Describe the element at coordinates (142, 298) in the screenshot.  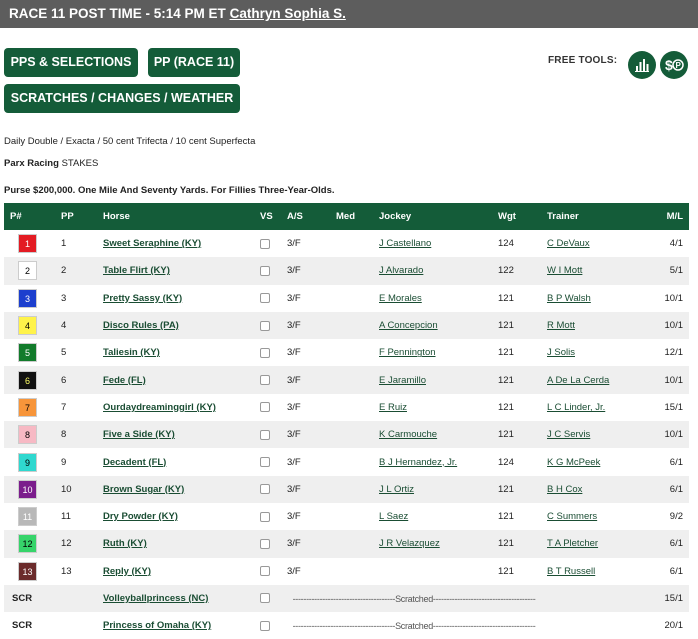
I see `horse-link: Pretty Sassy (KY)` at that location.